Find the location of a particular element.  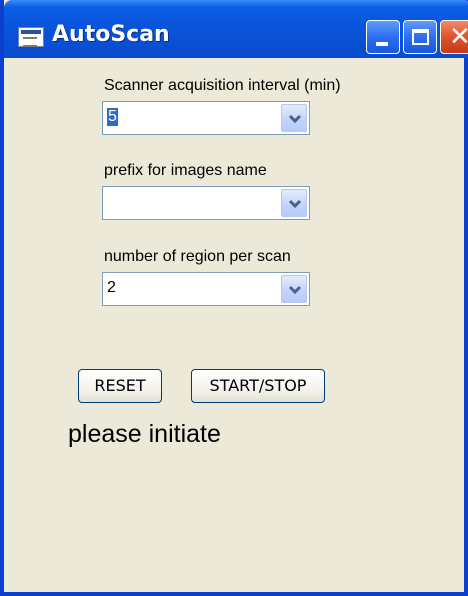

start-stop-button: START/STOP is located at coordinates (258, 386).